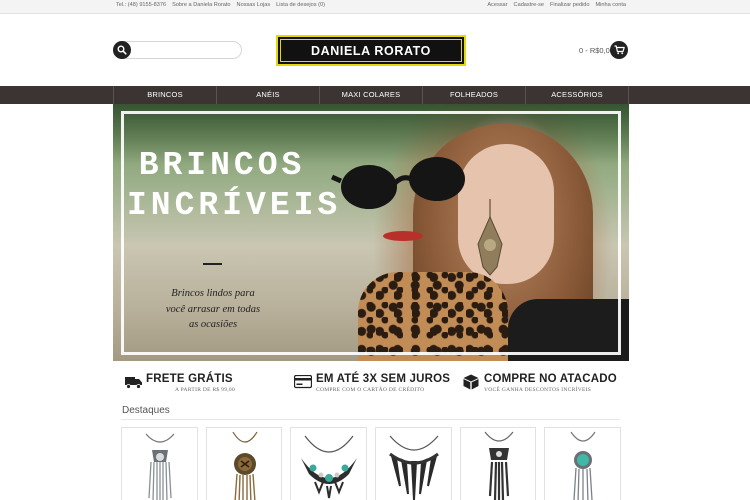  Describe the element at coordinates (141, 5) in the screenshot. I see `phone-link: Tel.: (48) 9155-8376` at that location.